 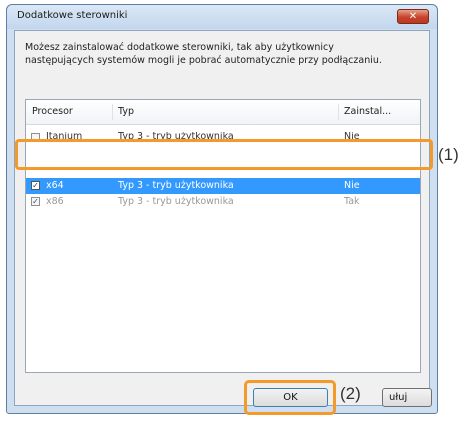 I want to click on ok-highlight-callout, so click(x=290, y=397).